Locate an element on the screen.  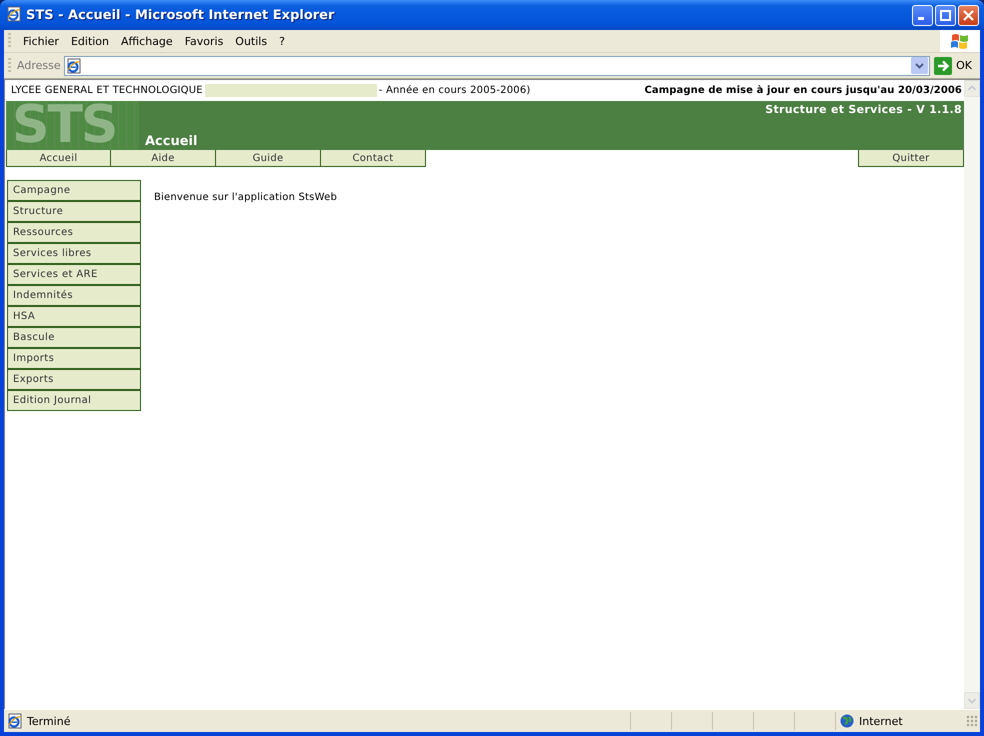
page-title: Accueil is located at coordinates (171, 142).